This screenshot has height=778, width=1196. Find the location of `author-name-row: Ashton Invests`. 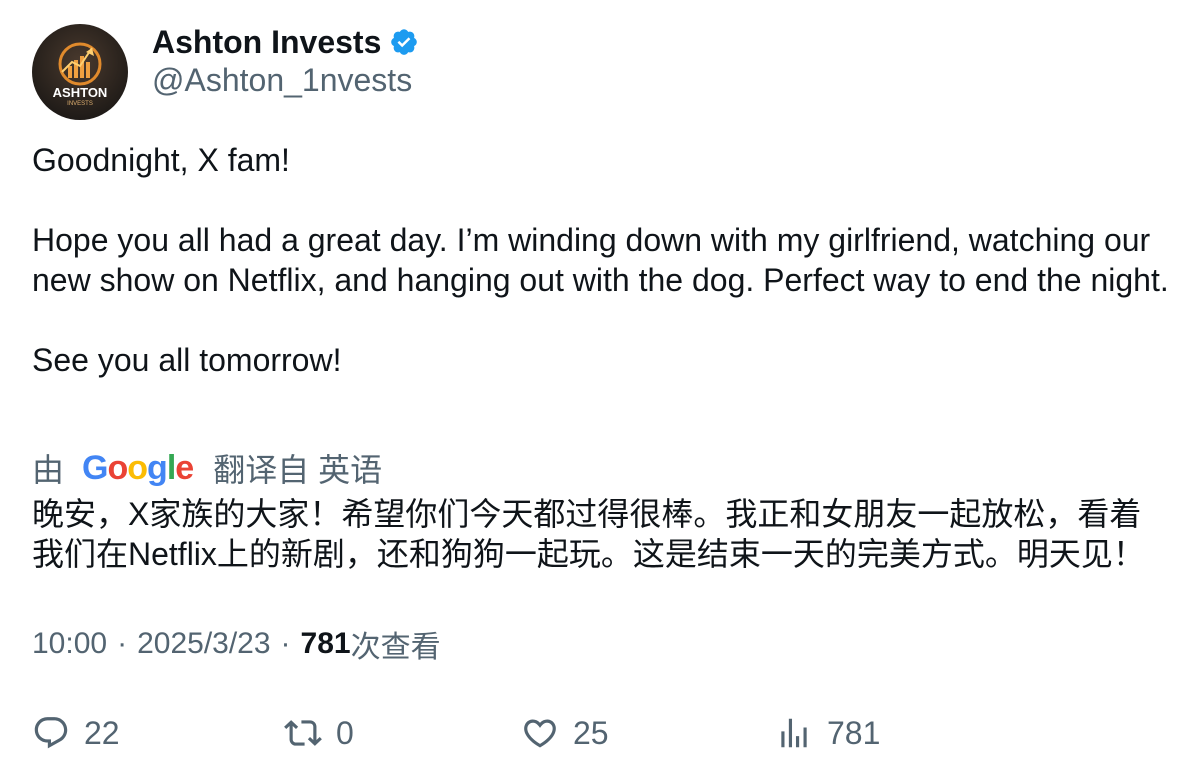

author-name-row: Ashton Invests is located at coordinates (285, 42).